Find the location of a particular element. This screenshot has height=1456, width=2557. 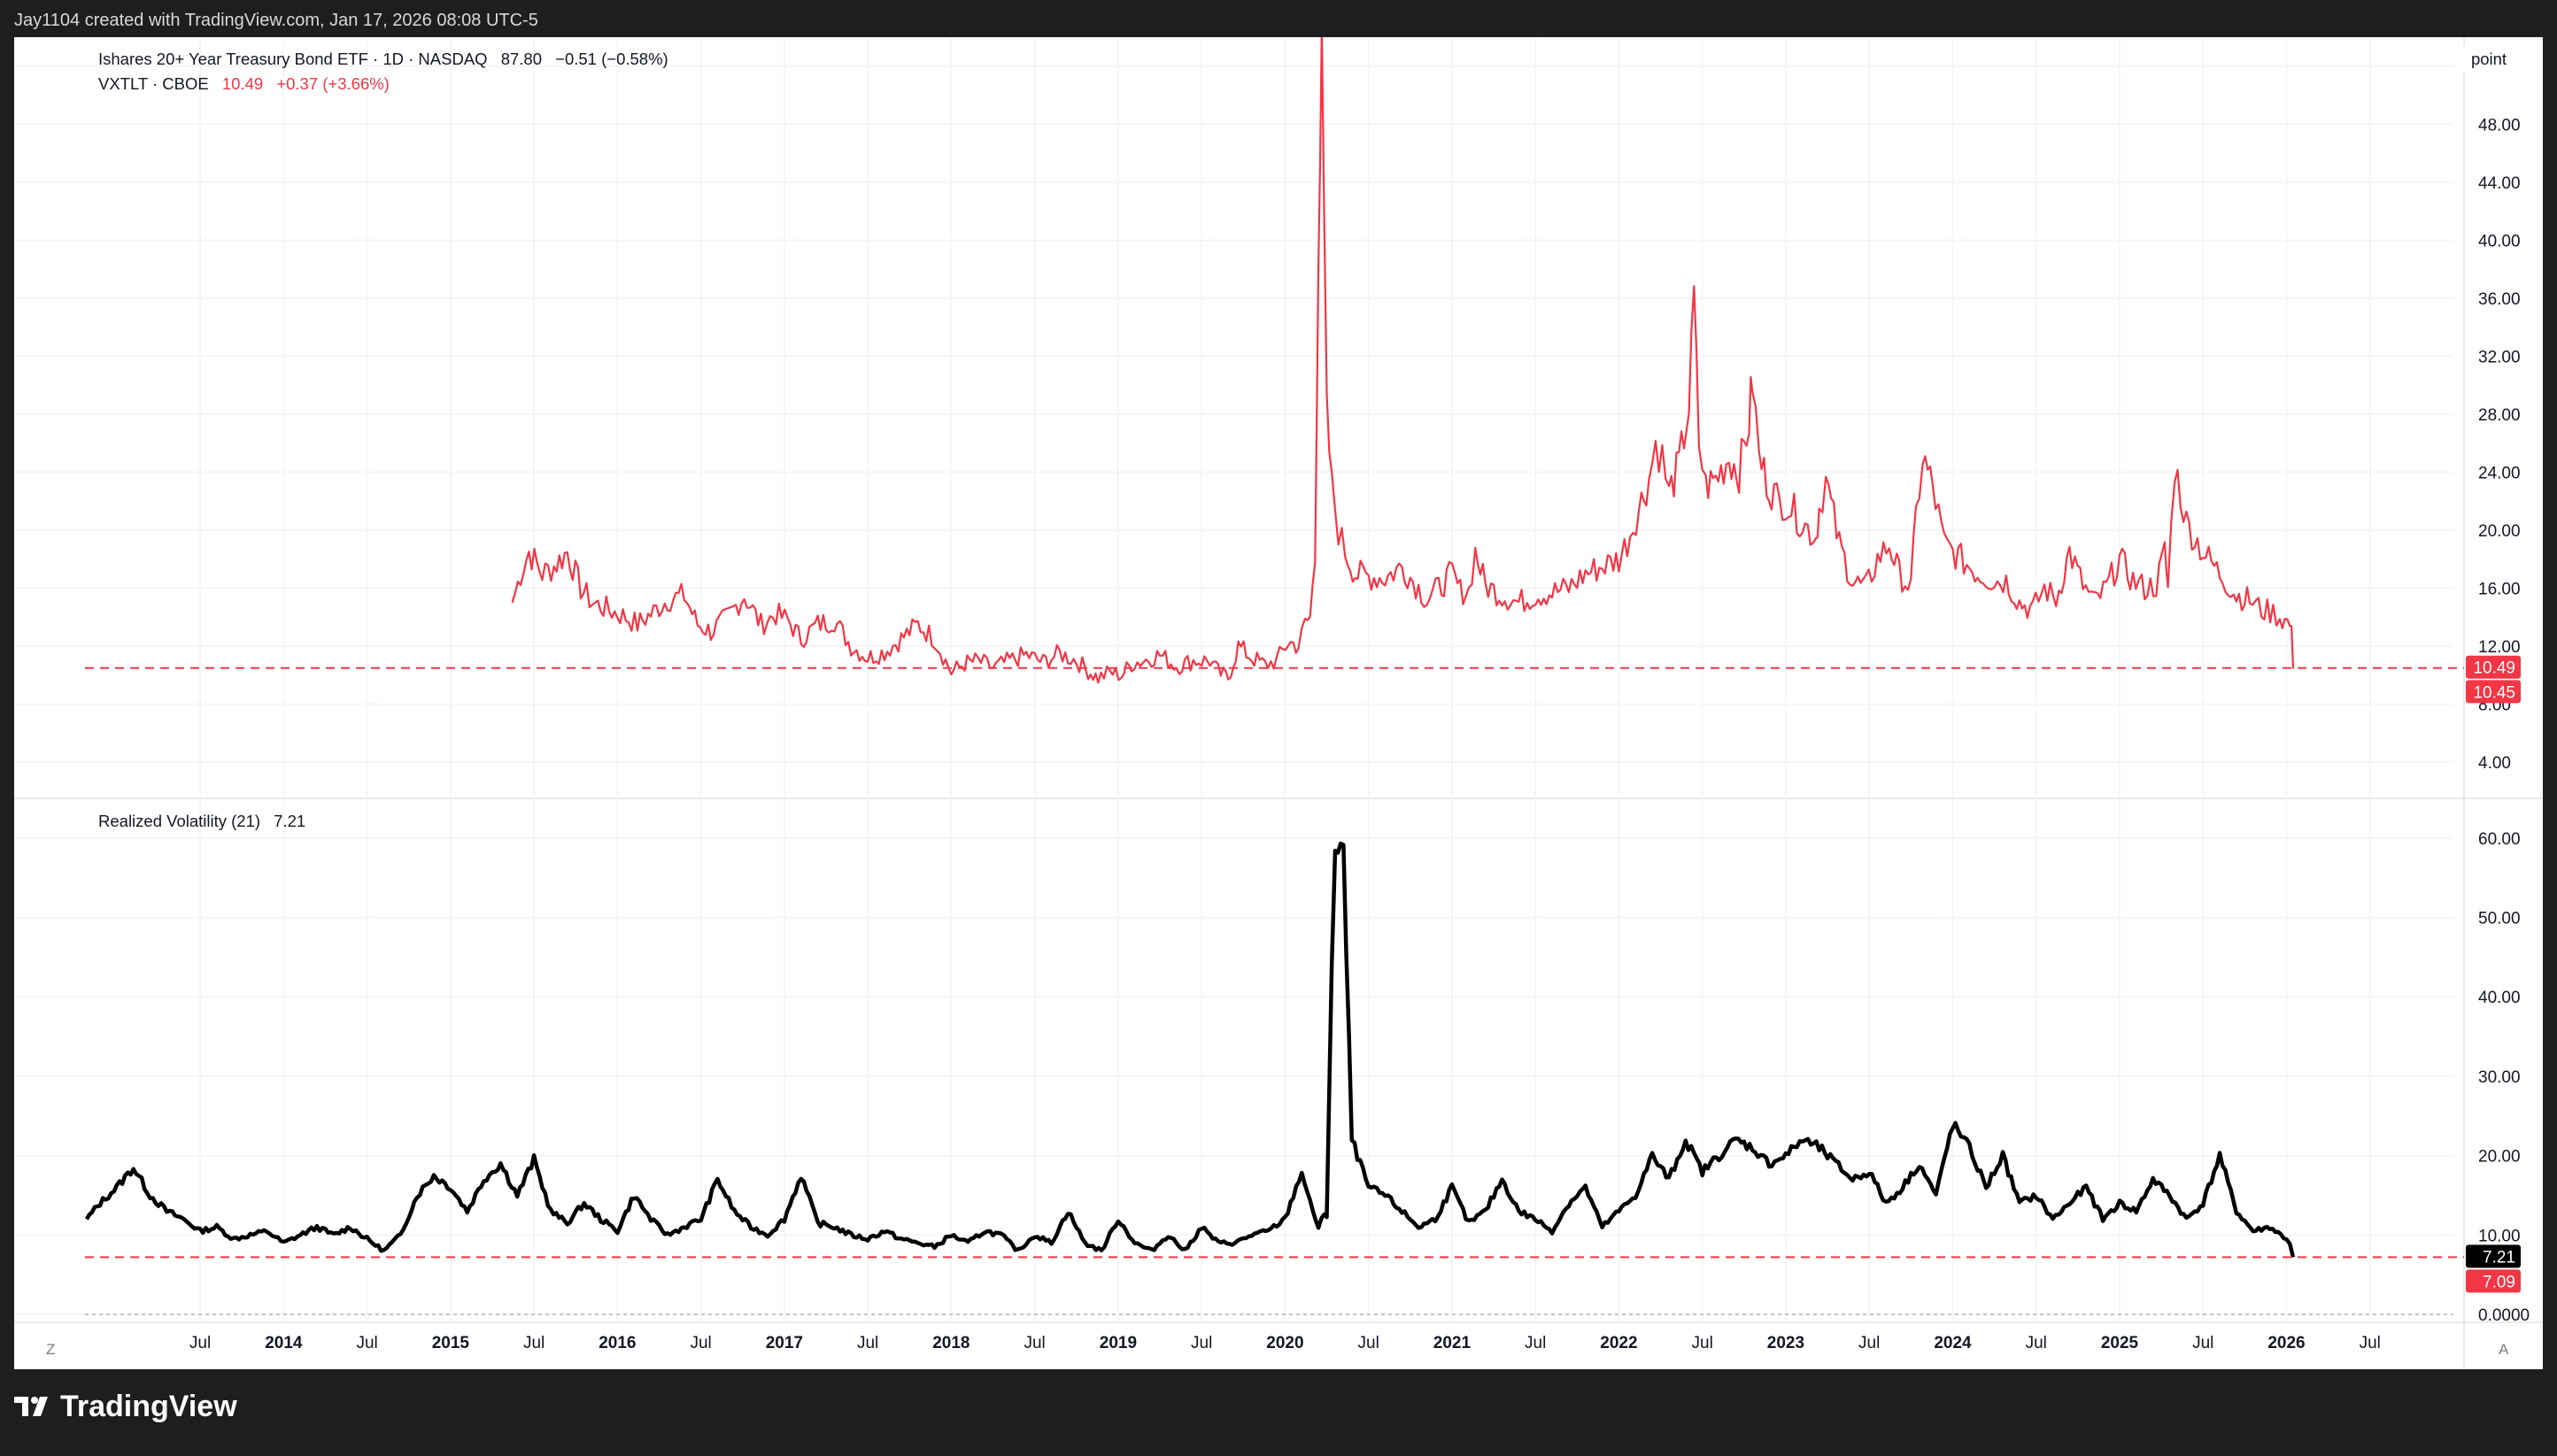

rv-legend: Realized Volatility (21) 7.21 is located at coordinates (206, 821).